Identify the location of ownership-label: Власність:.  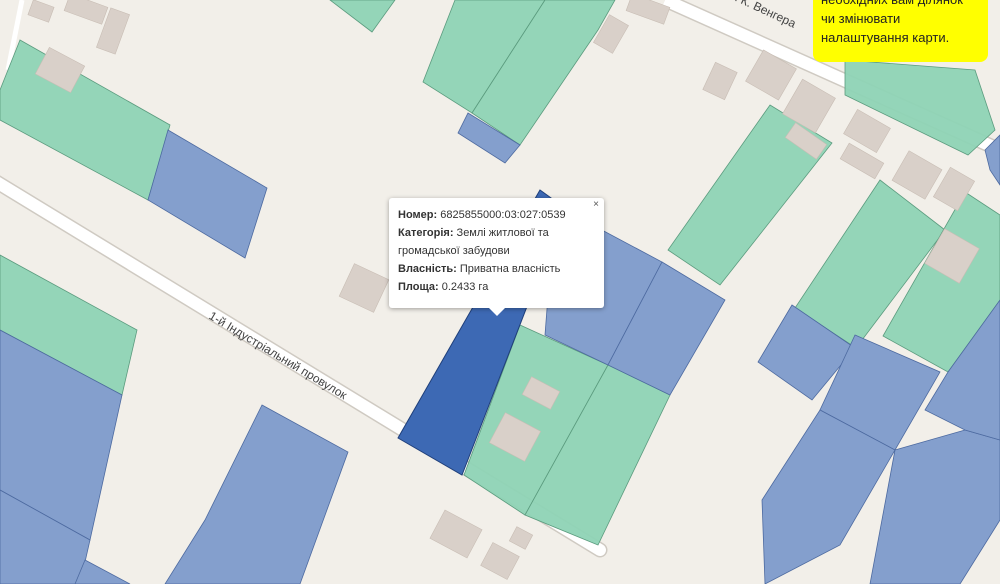
(427, 269).